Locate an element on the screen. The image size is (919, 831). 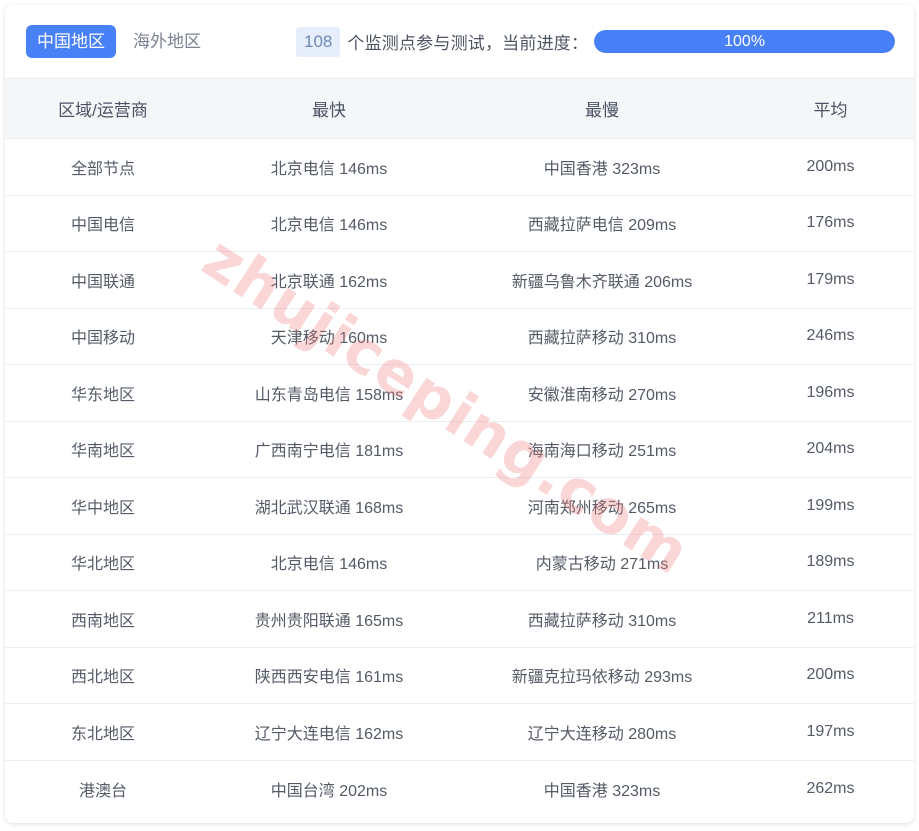
slowest-cell: 安徽淮南移动 270ms is located at coordinates (602, 393).